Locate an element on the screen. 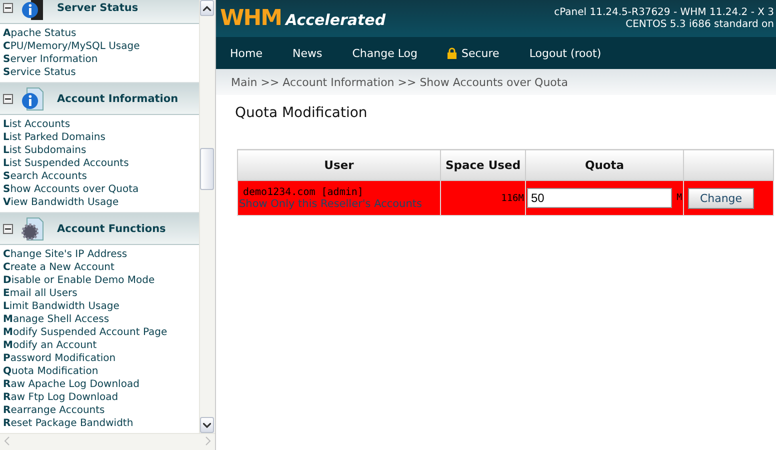 The height and width of the screenshot is (450, 776). nav-link: Logout (root) is located at coordinates (565, 53).